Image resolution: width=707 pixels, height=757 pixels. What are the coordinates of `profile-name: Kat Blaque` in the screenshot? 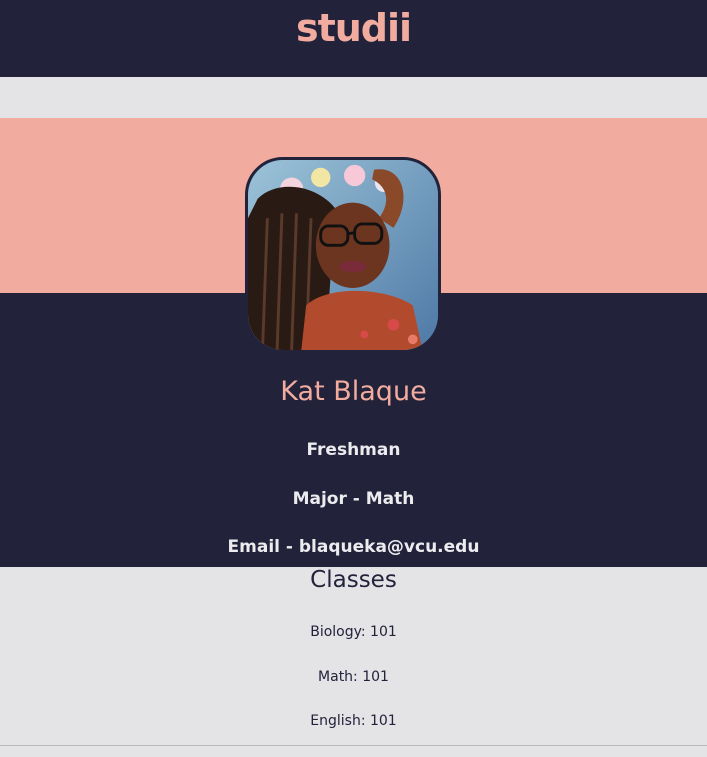 It's located at (353, 391).